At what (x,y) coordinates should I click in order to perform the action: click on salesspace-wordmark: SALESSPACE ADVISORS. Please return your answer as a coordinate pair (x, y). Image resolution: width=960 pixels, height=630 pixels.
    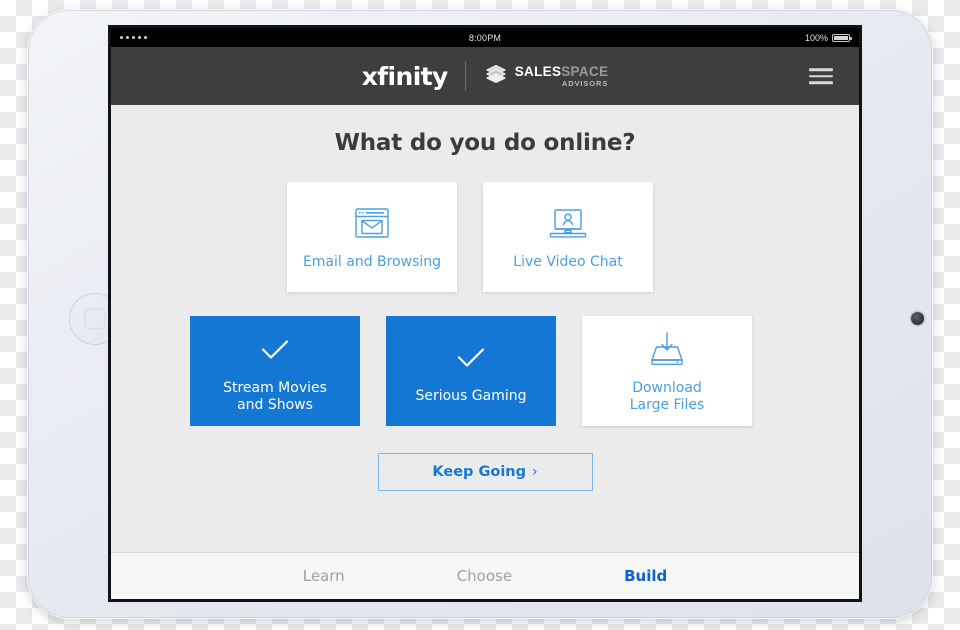
    Looking at the image, I should click on (561, 75).